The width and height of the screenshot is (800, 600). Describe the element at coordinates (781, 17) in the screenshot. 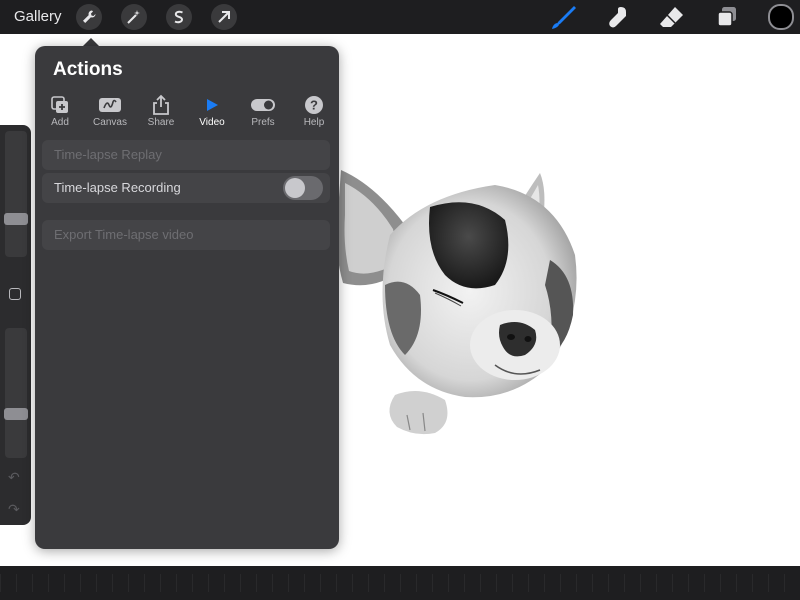

I see `color-picker-button` at that location.